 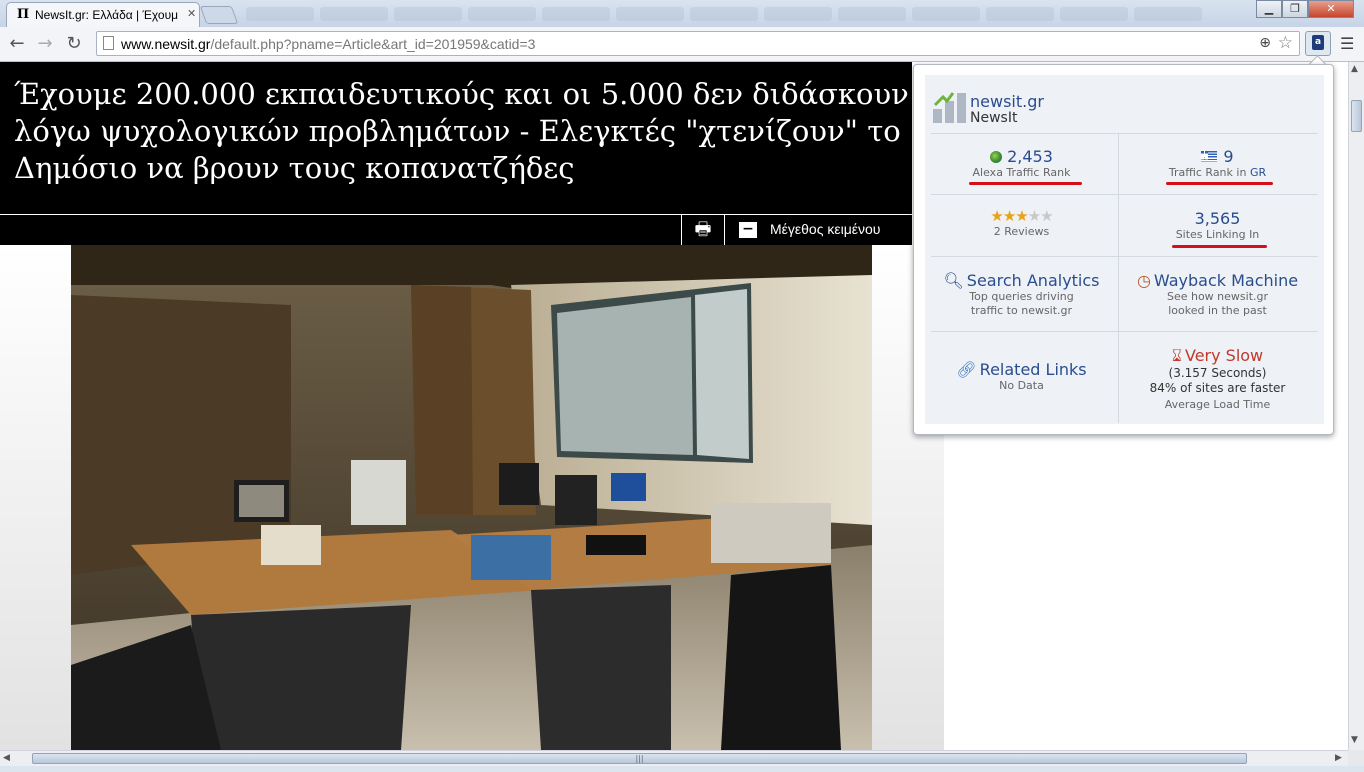 I want to click on scroll-up-icon: ▲, so click(x=1354, y=69).